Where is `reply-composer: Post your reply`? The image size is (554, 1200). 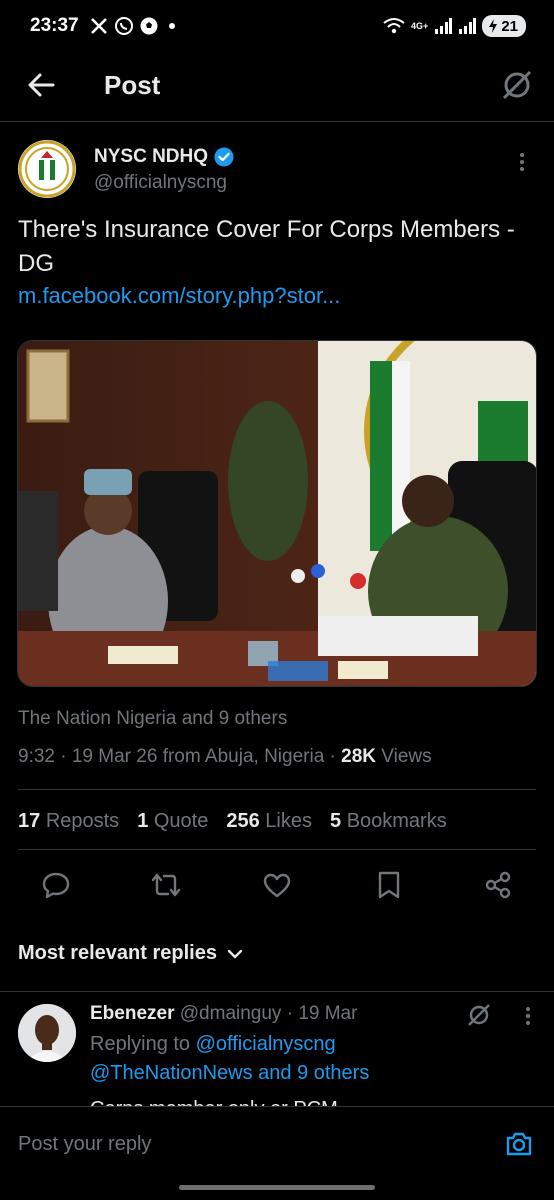 reply-composer: Post your reply is located at coordinates (277, 1153).